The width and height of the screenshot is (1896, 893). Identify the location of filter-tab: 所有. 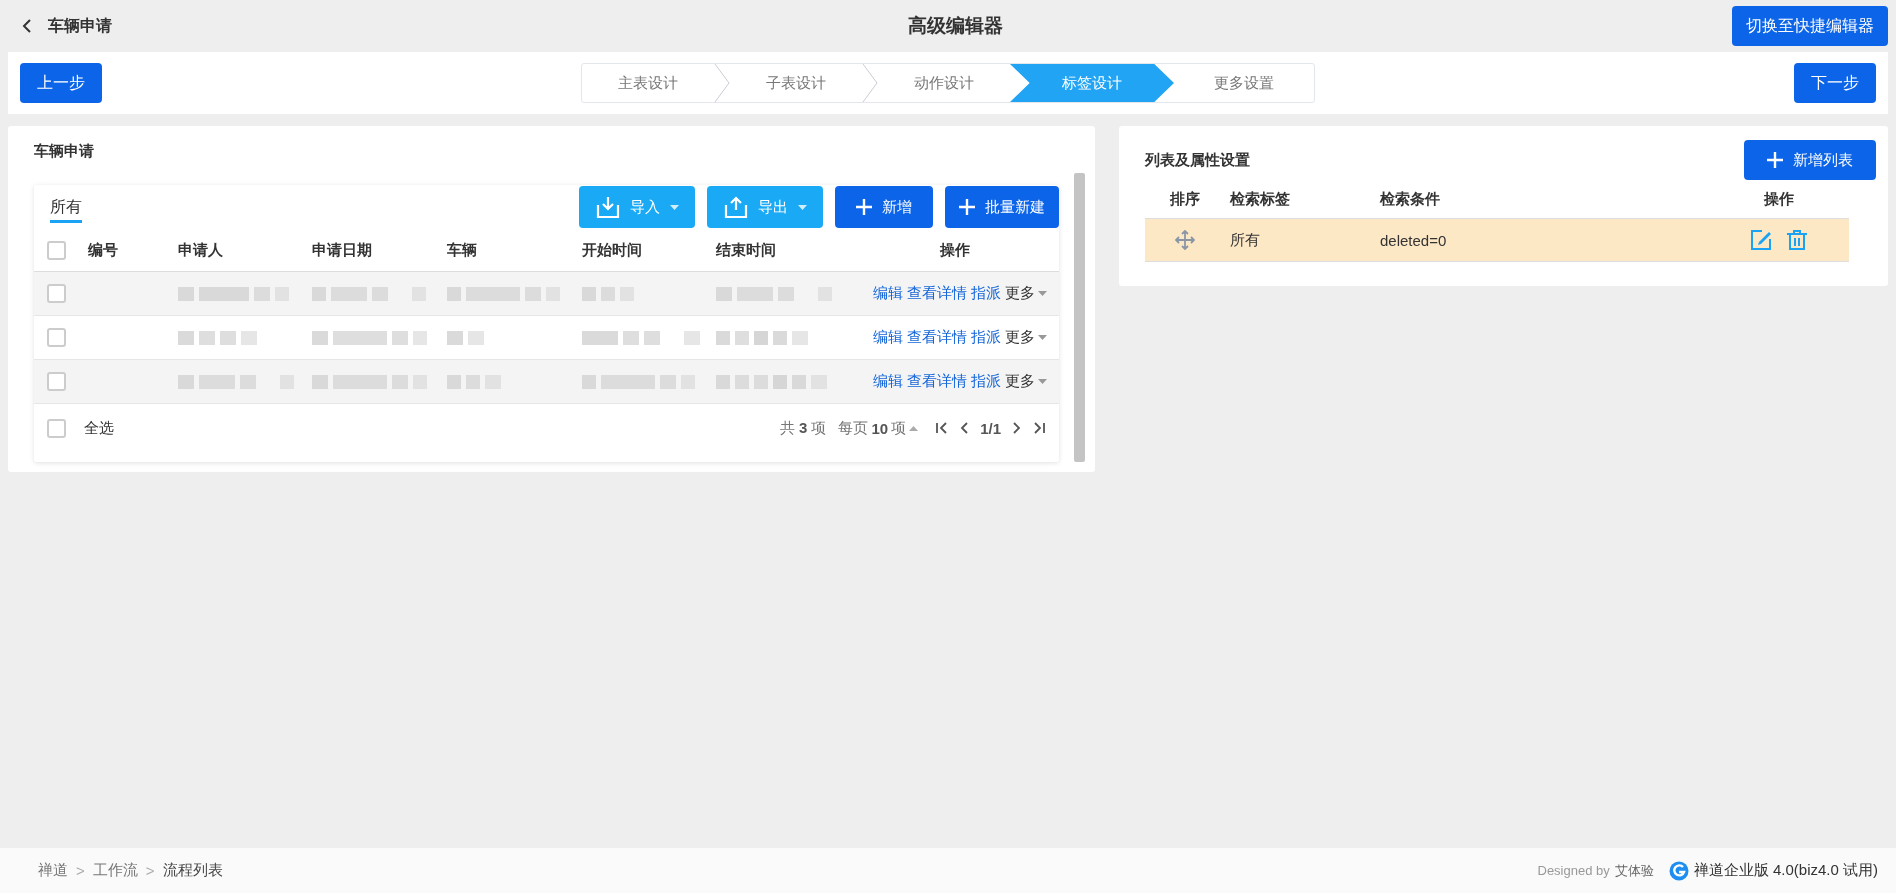
(66, 207).